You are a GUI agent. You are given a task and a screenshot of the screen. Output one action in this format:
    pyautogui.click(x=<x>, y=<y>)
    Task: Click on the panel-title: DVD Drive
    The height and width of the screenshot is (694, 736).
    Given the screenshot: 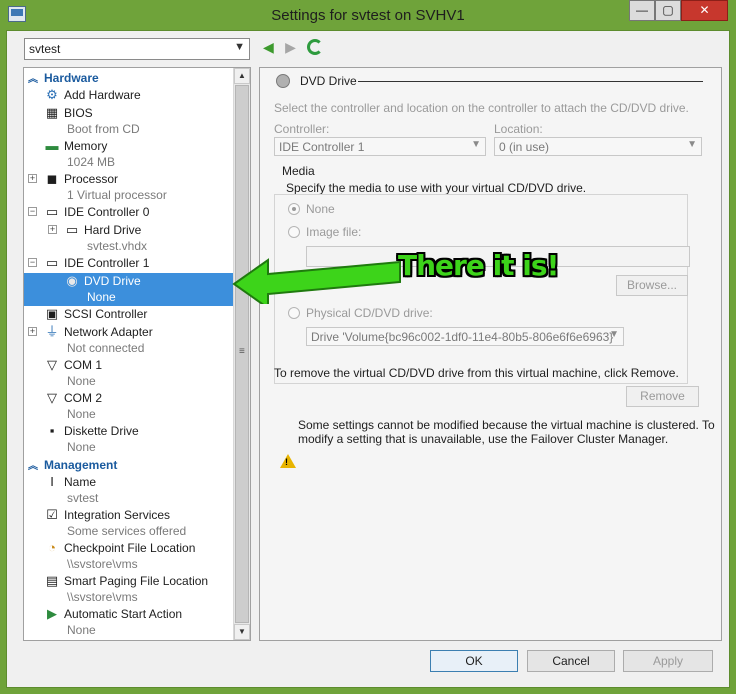 What is the action you would take?
    pyautogui.click(x=328, y=81)
    